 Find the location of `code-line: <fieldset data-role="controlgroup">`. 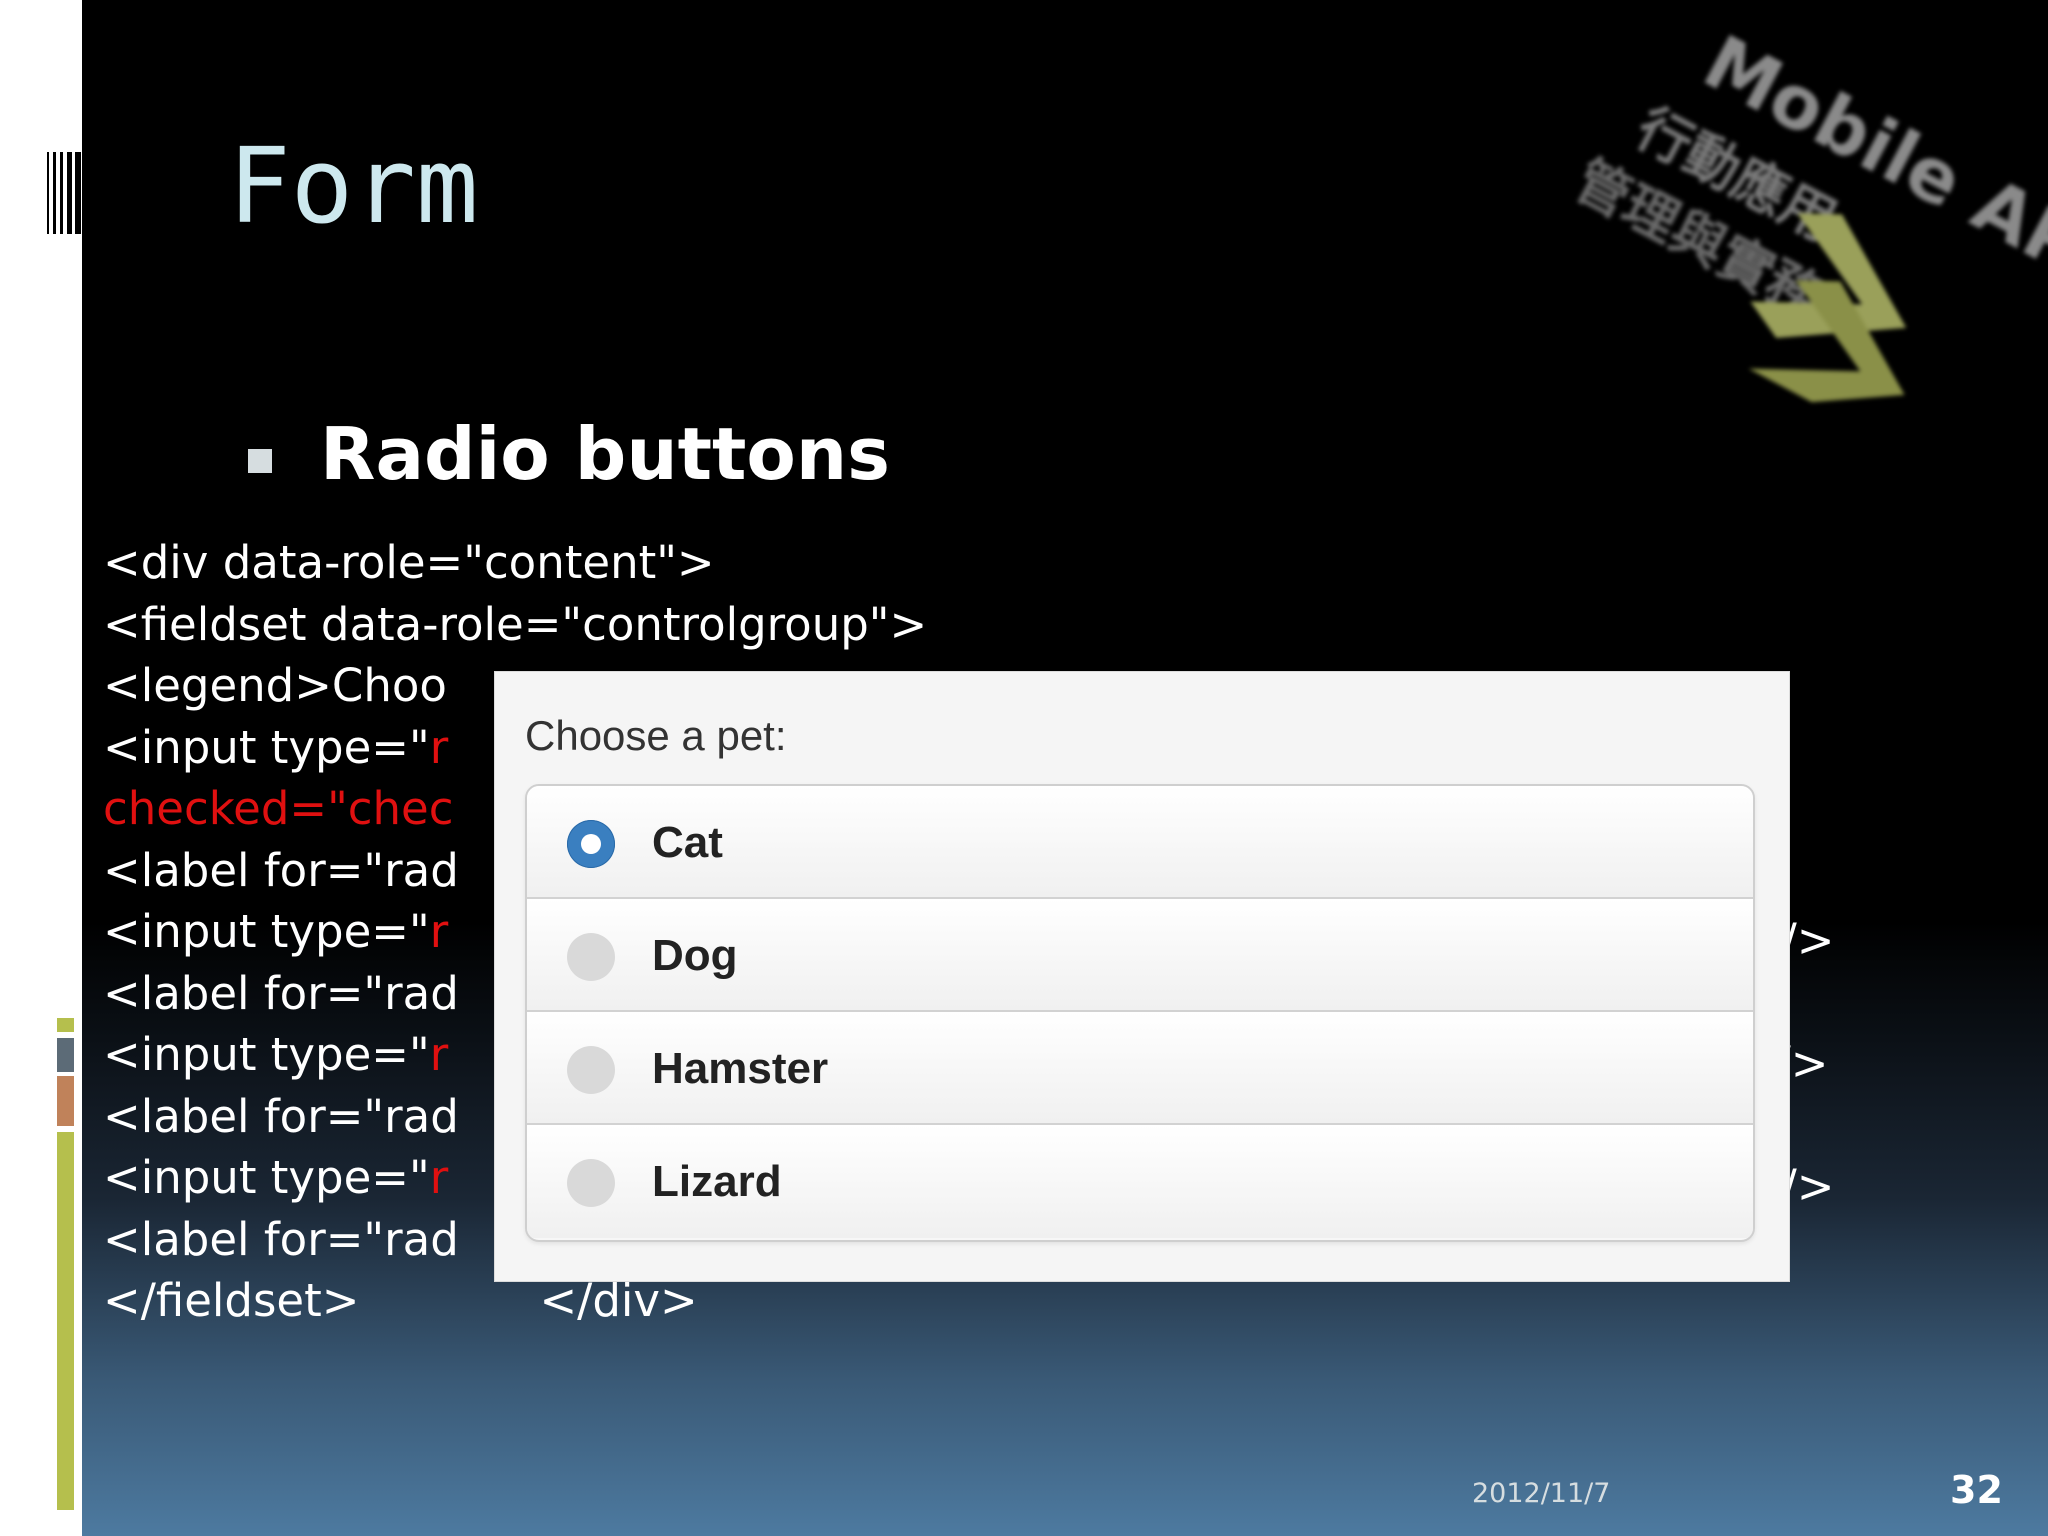

code-line: <fieldset data-role="controlgroup"> is located at coordinates (515, 624).